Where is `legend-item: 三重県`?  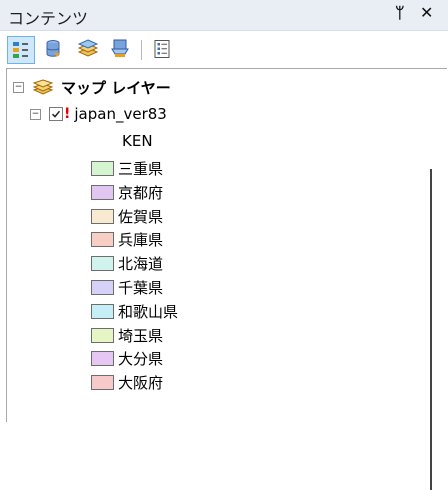
legend-item: 三重県 is located at coordinates (127, 168).